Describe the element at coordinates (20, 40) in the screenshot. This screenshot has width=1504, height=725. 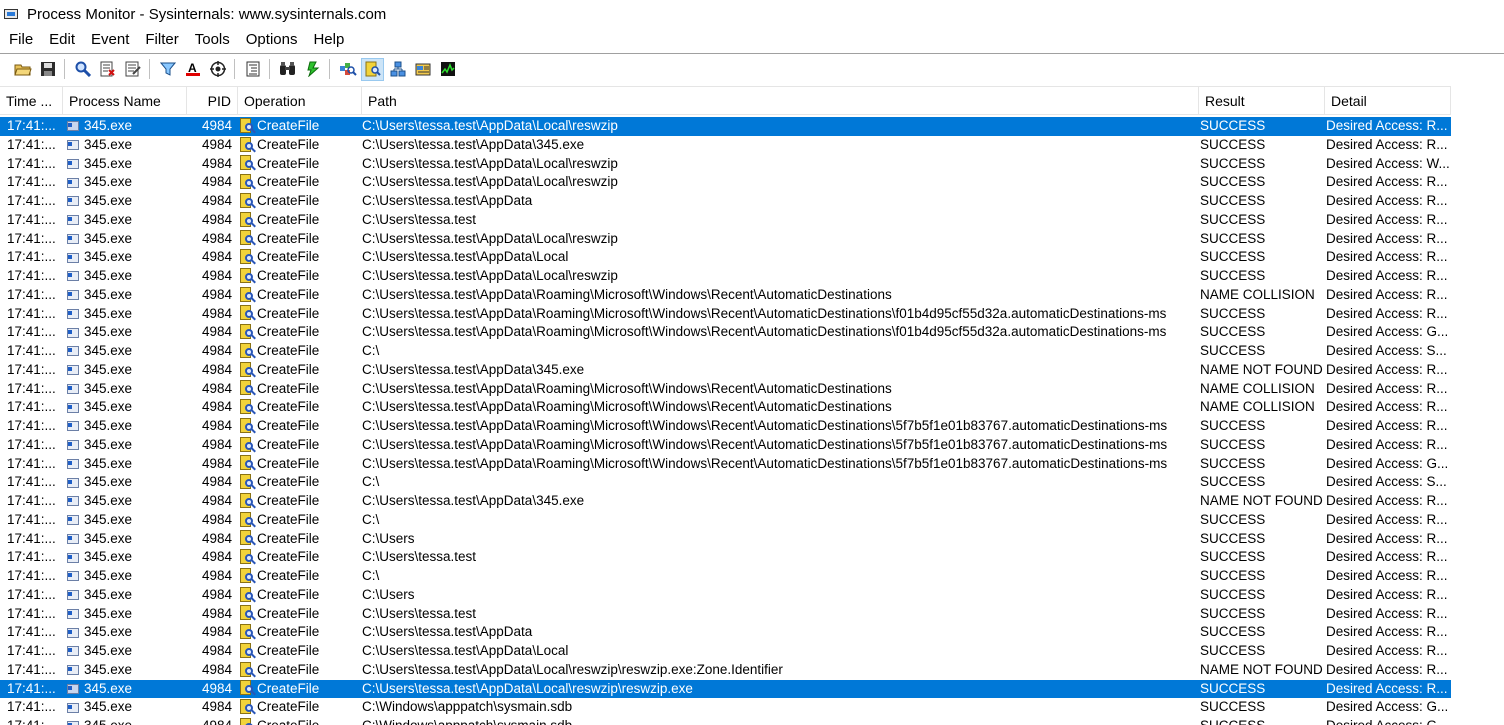
I see `menu-file: File` at that location.